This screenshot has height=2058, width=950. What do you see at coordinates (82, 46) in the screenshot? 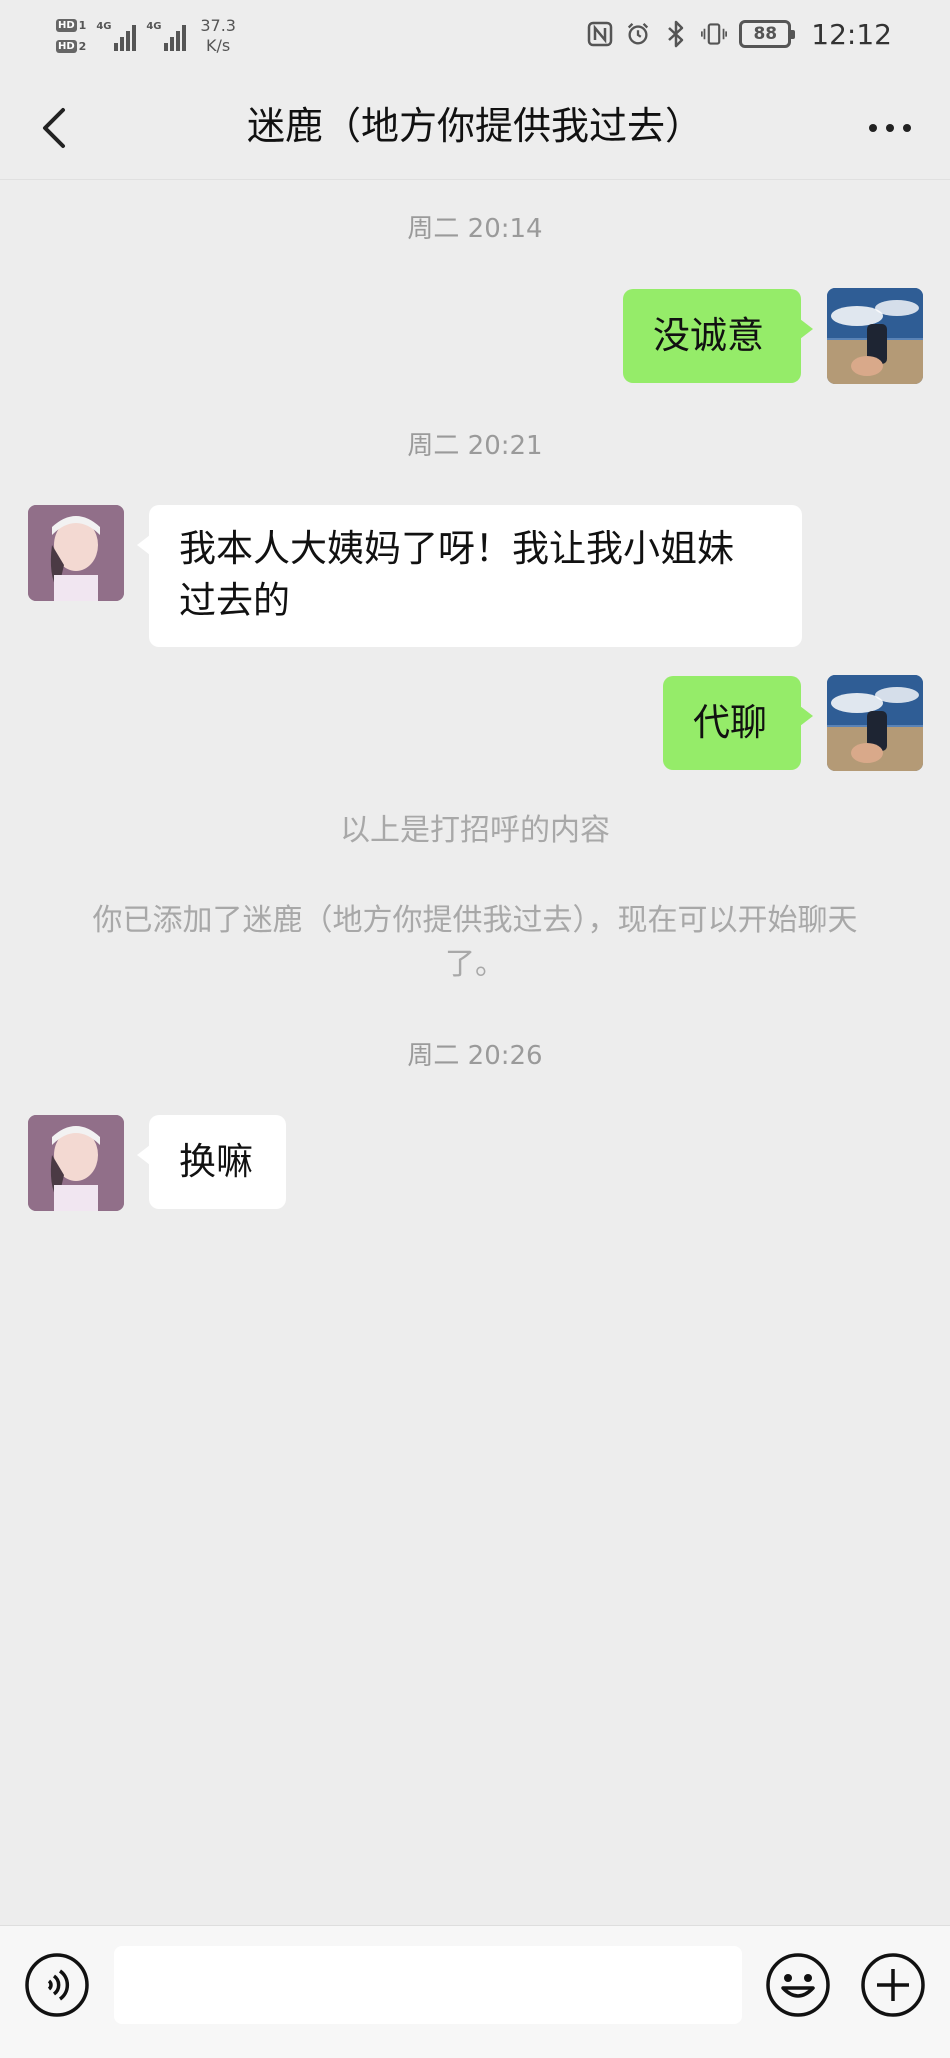
I see `sim-number: 2` at bounding box center [82, 46].